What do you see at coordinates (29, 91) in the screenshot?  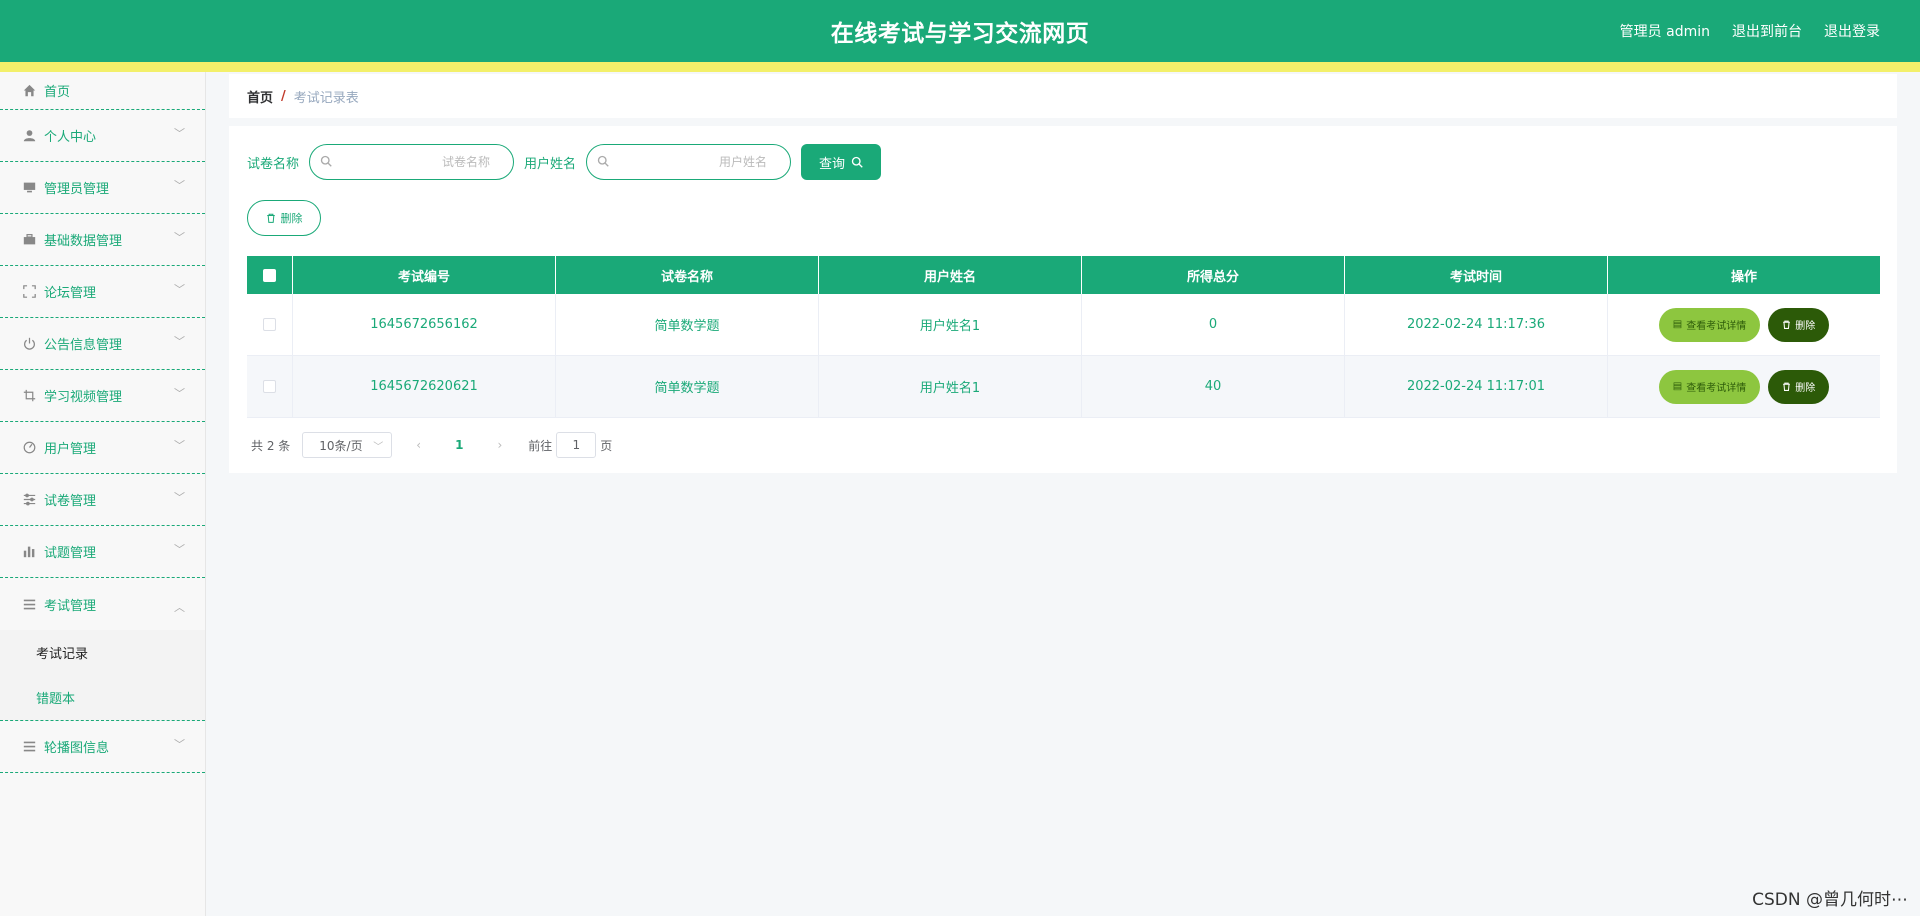 I see `home-icon` at bounding box center [29, 91].